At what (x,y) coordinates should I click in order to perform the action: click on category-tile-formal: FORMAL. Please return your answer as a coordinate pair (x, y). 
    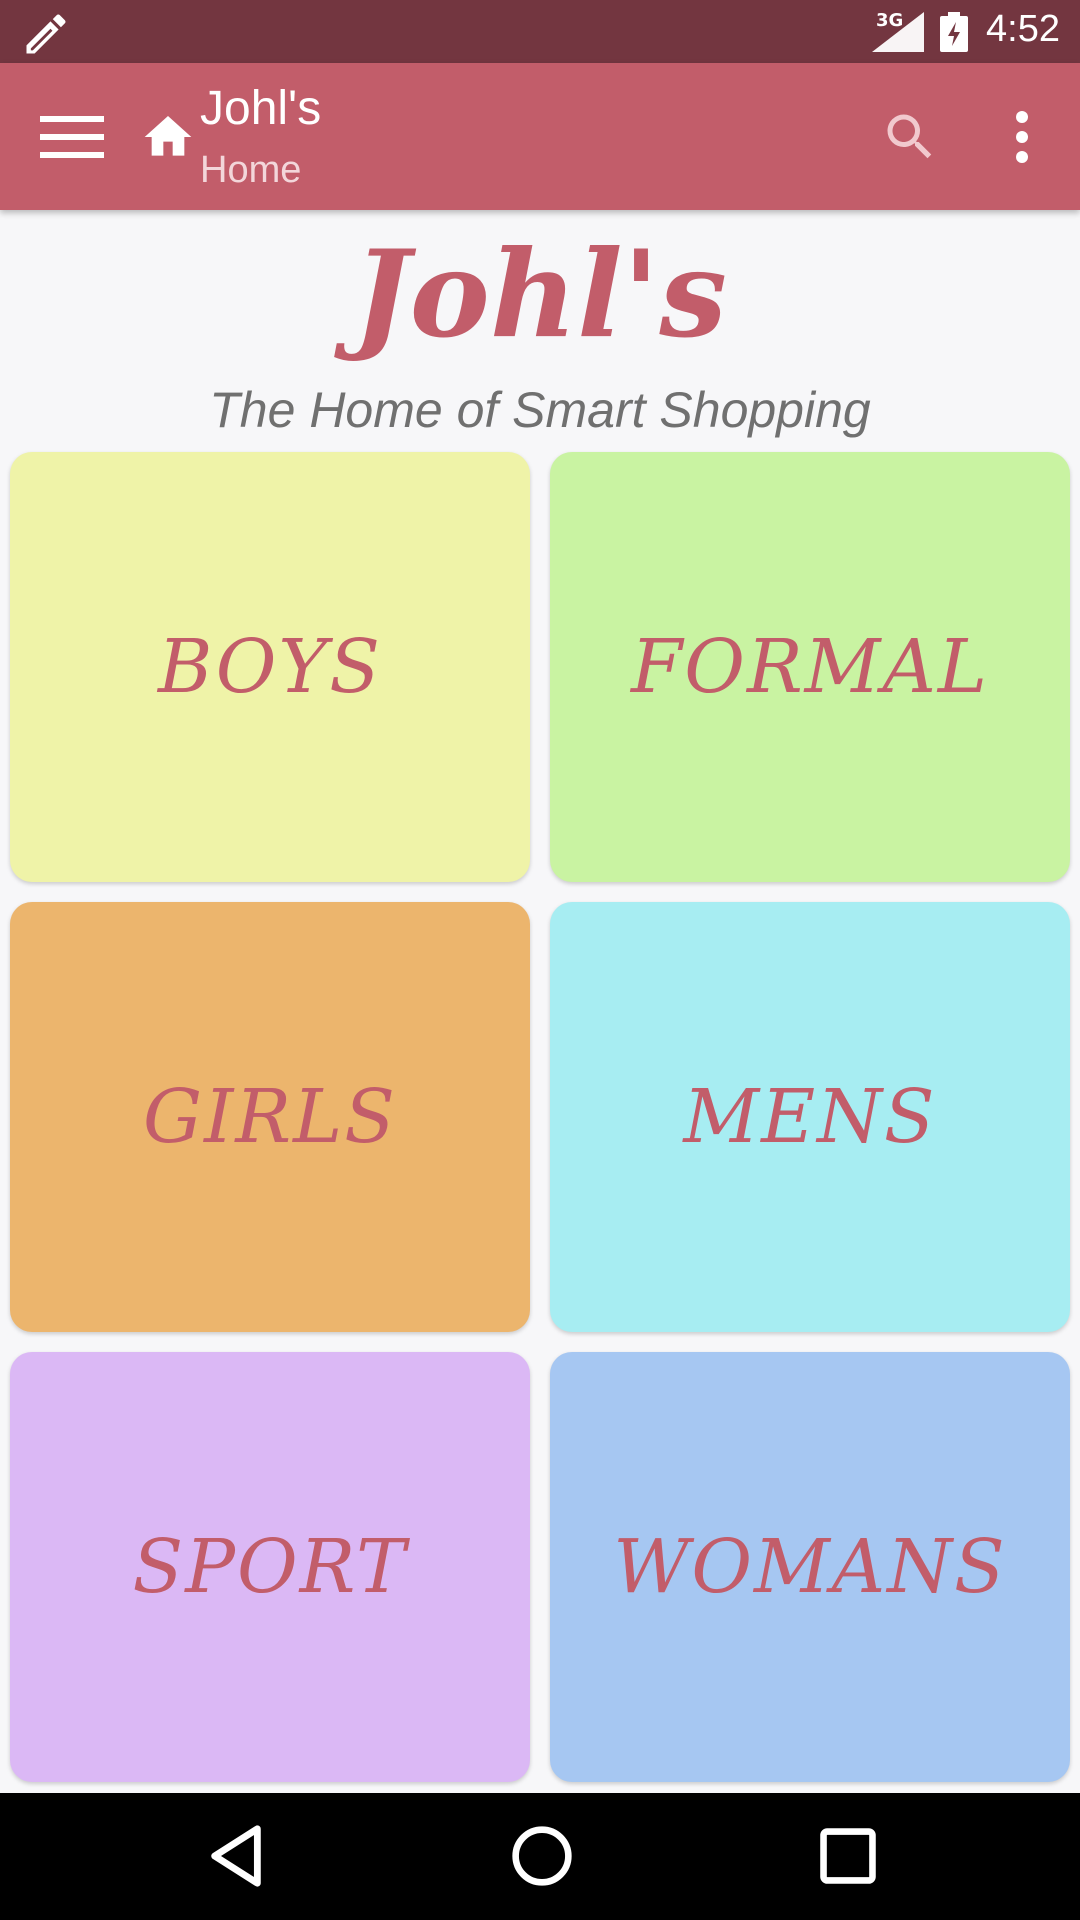
    Looking at the image, I should click on (810, 667).